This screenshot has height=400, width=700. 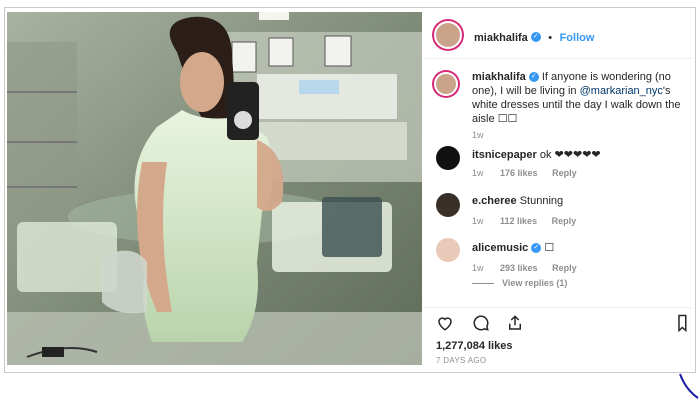 I want to click on caption-username: miakhalifa, so click(x=499, y=77).